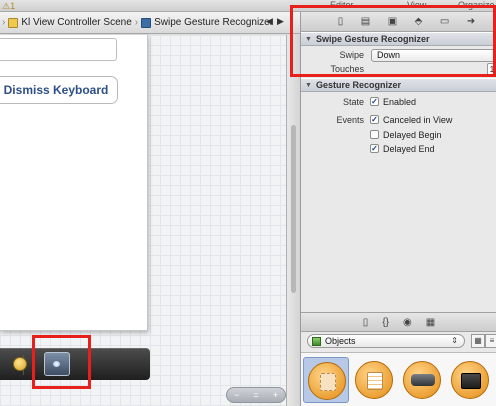  Describe the element at coordinates (454, 340) in the screenshot. I see `select-arrows-icon: ⇕` at that location.